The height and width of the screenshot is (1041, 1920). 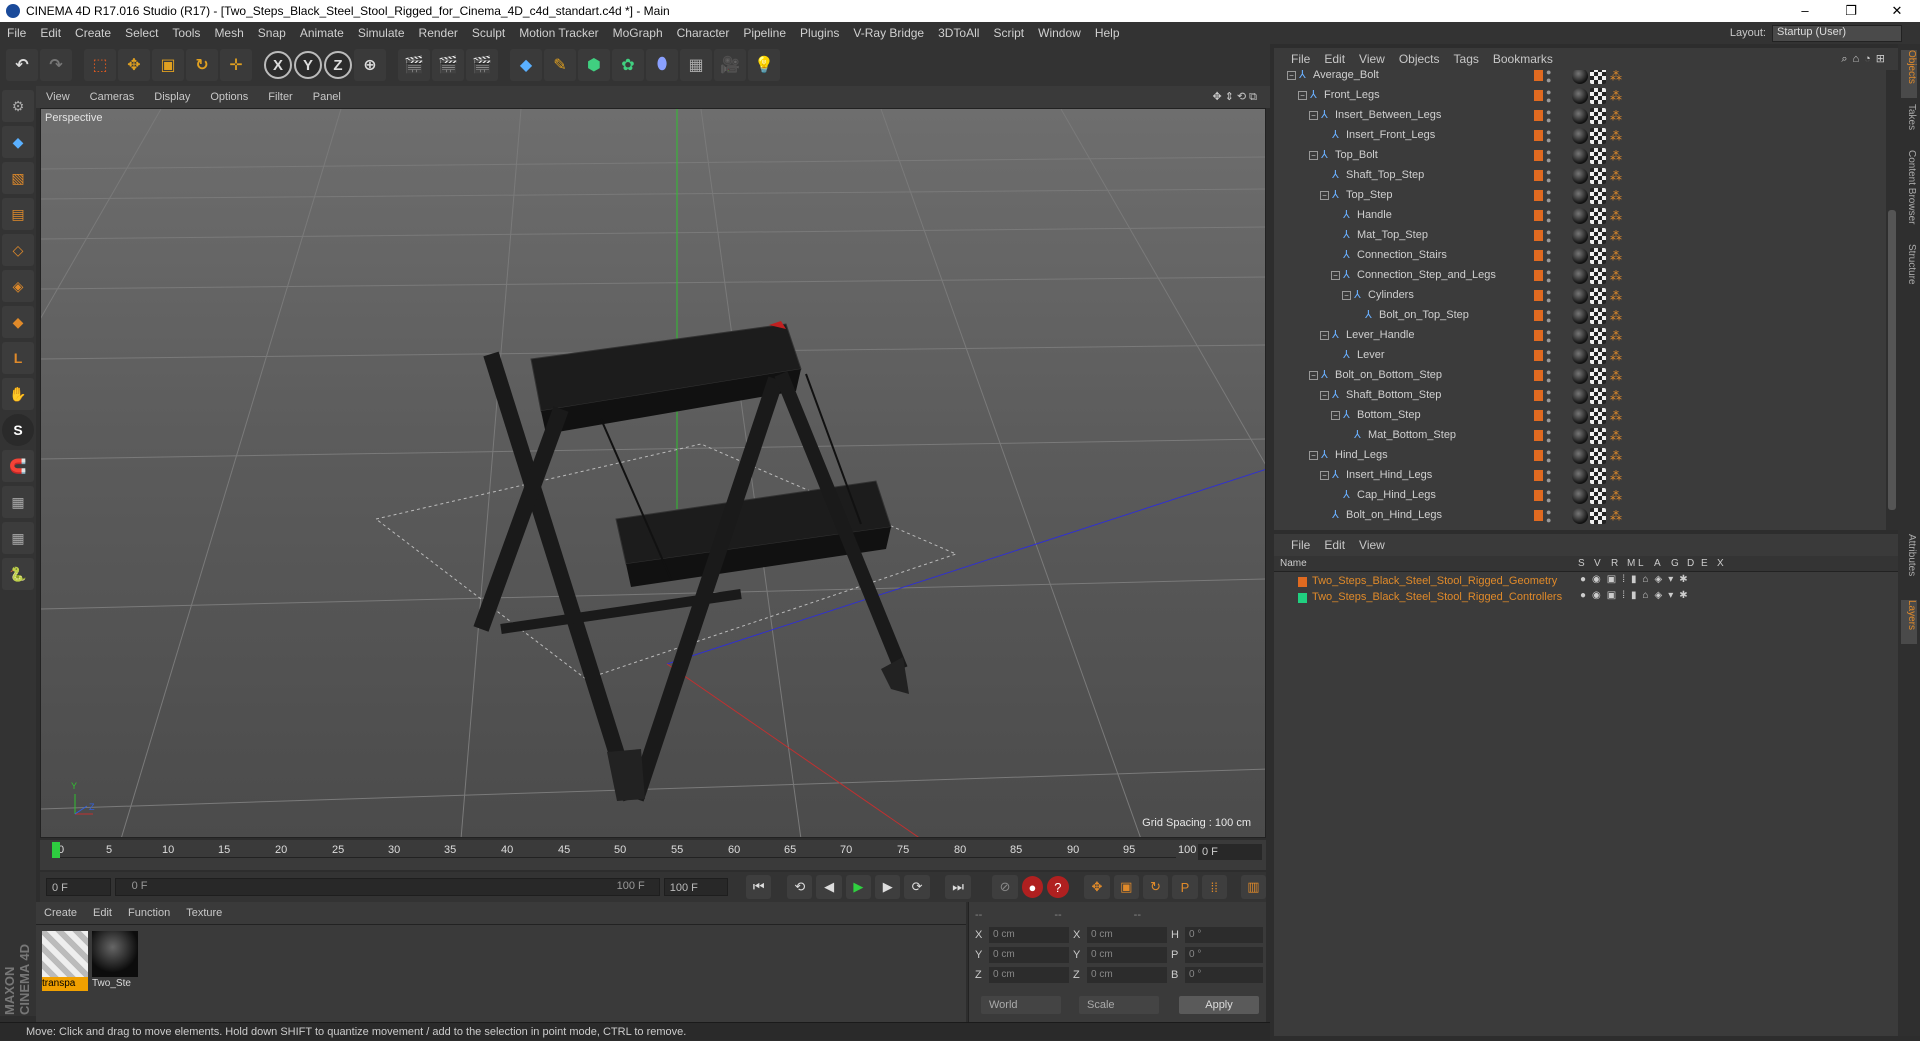 I want to click on scrollbar-thumb, so click(x=1892, y=360).